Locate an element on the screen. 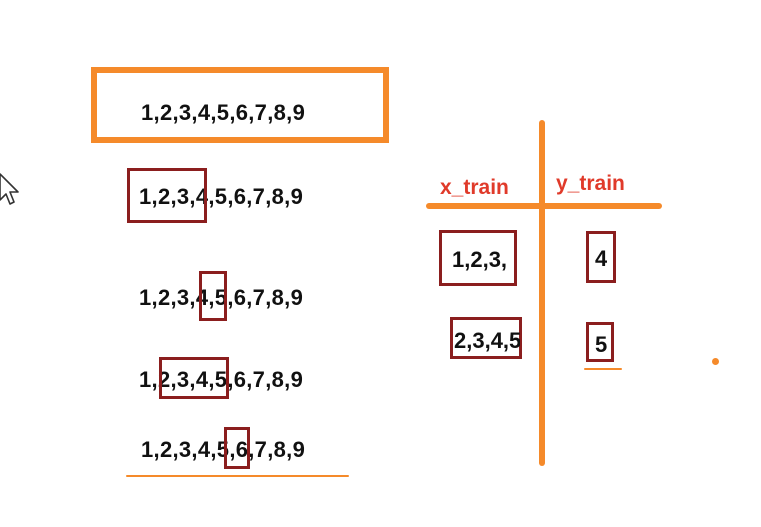  x-train-value-2: 2,3,4,5 is located at coordinates (487, 340).